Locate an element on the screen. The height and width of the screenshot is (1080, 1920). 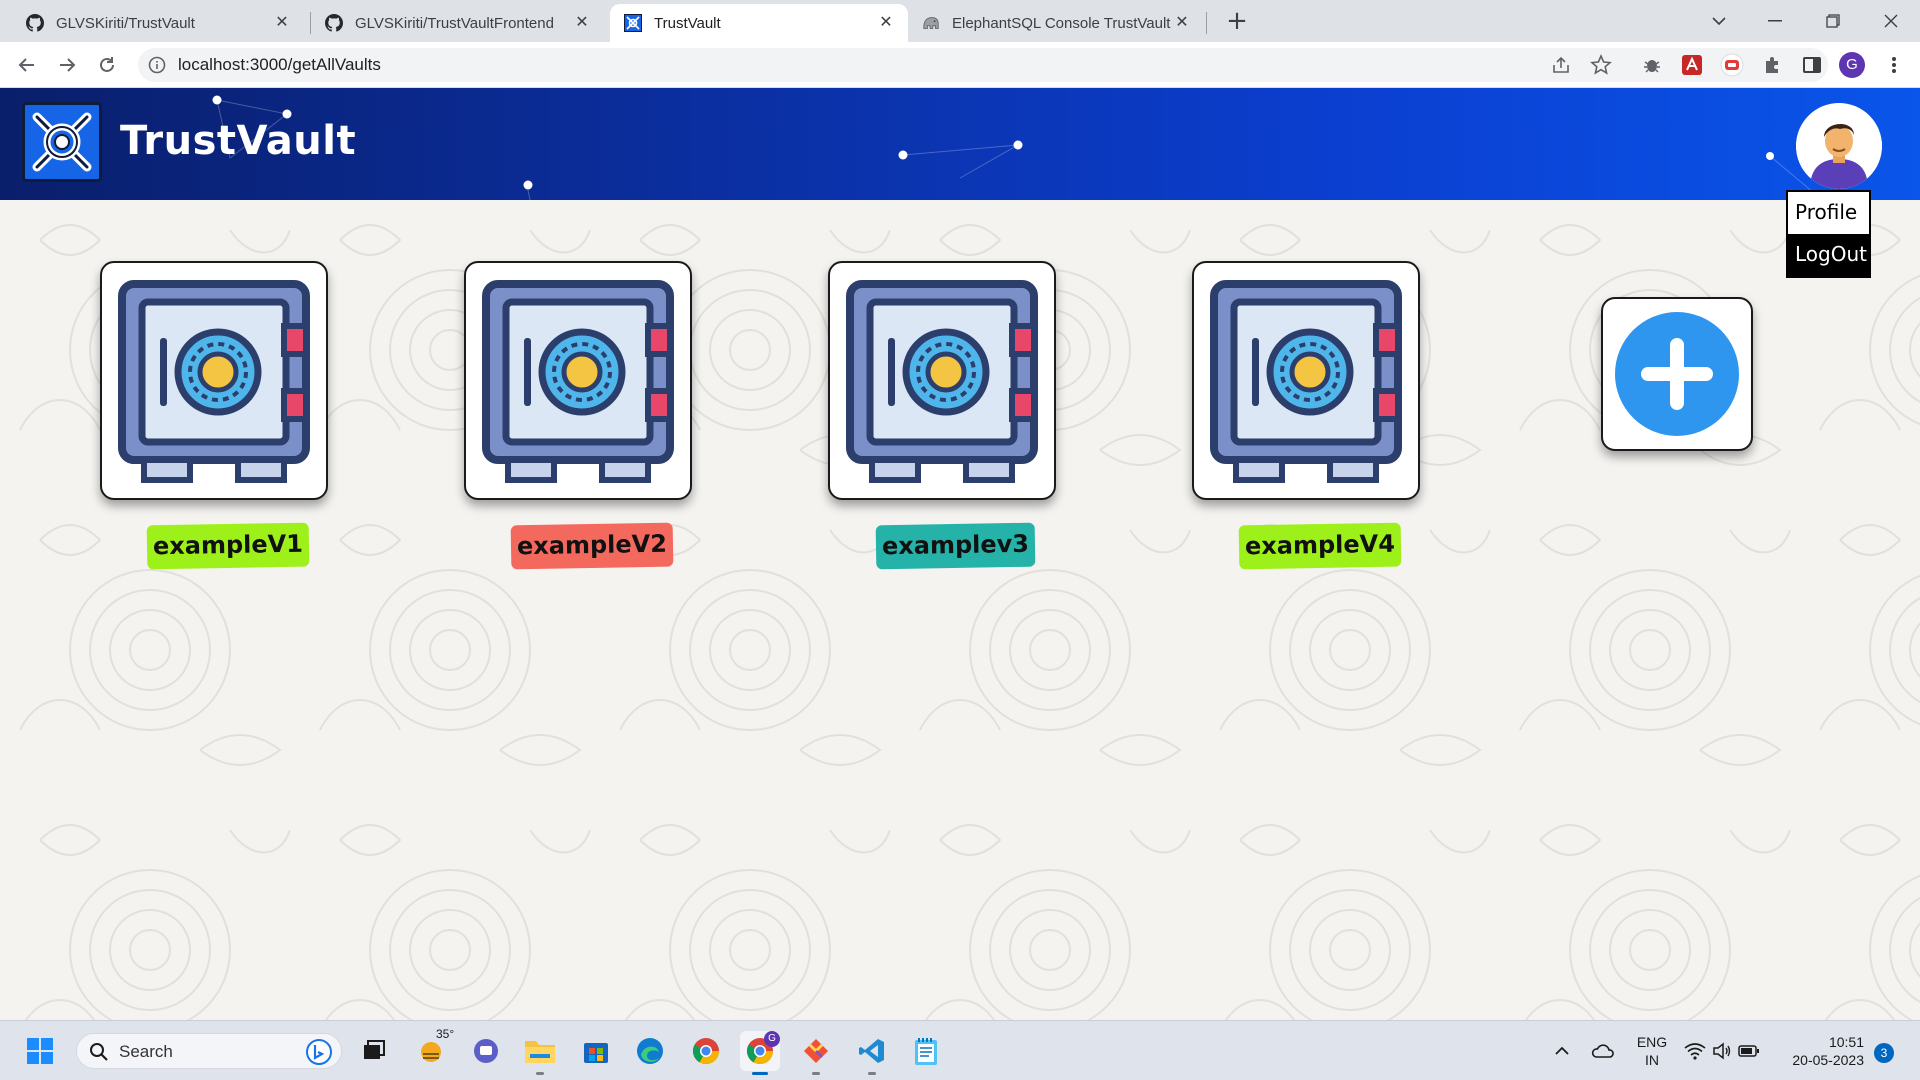
add-vault-button is located at coordinates (1677, 374).